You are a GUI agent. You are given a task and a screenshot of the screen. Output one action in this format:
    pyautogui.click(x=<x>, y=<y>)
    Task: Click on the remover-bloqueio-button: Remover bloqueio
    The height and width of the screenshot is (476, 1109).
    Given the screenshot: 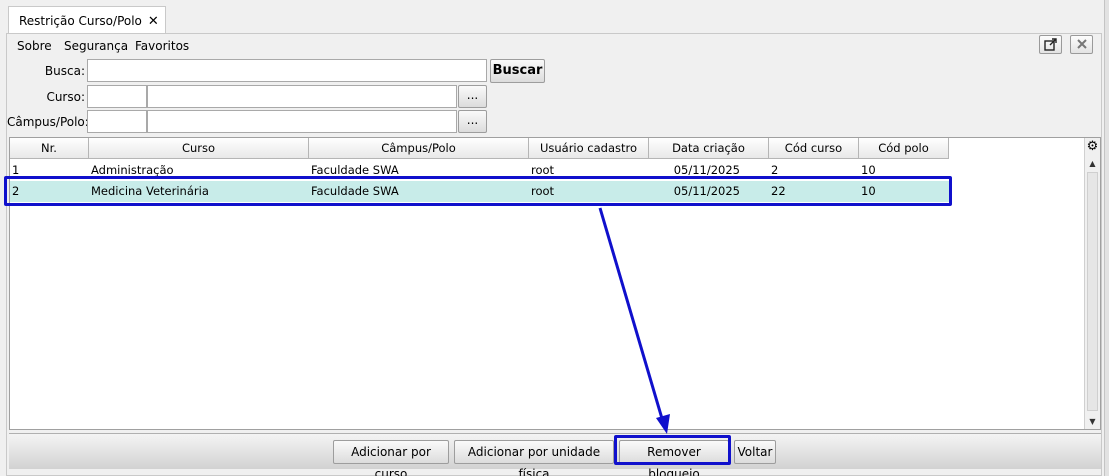 What is the action you would take?
    pyautogui.click(x=674, y=458)
    